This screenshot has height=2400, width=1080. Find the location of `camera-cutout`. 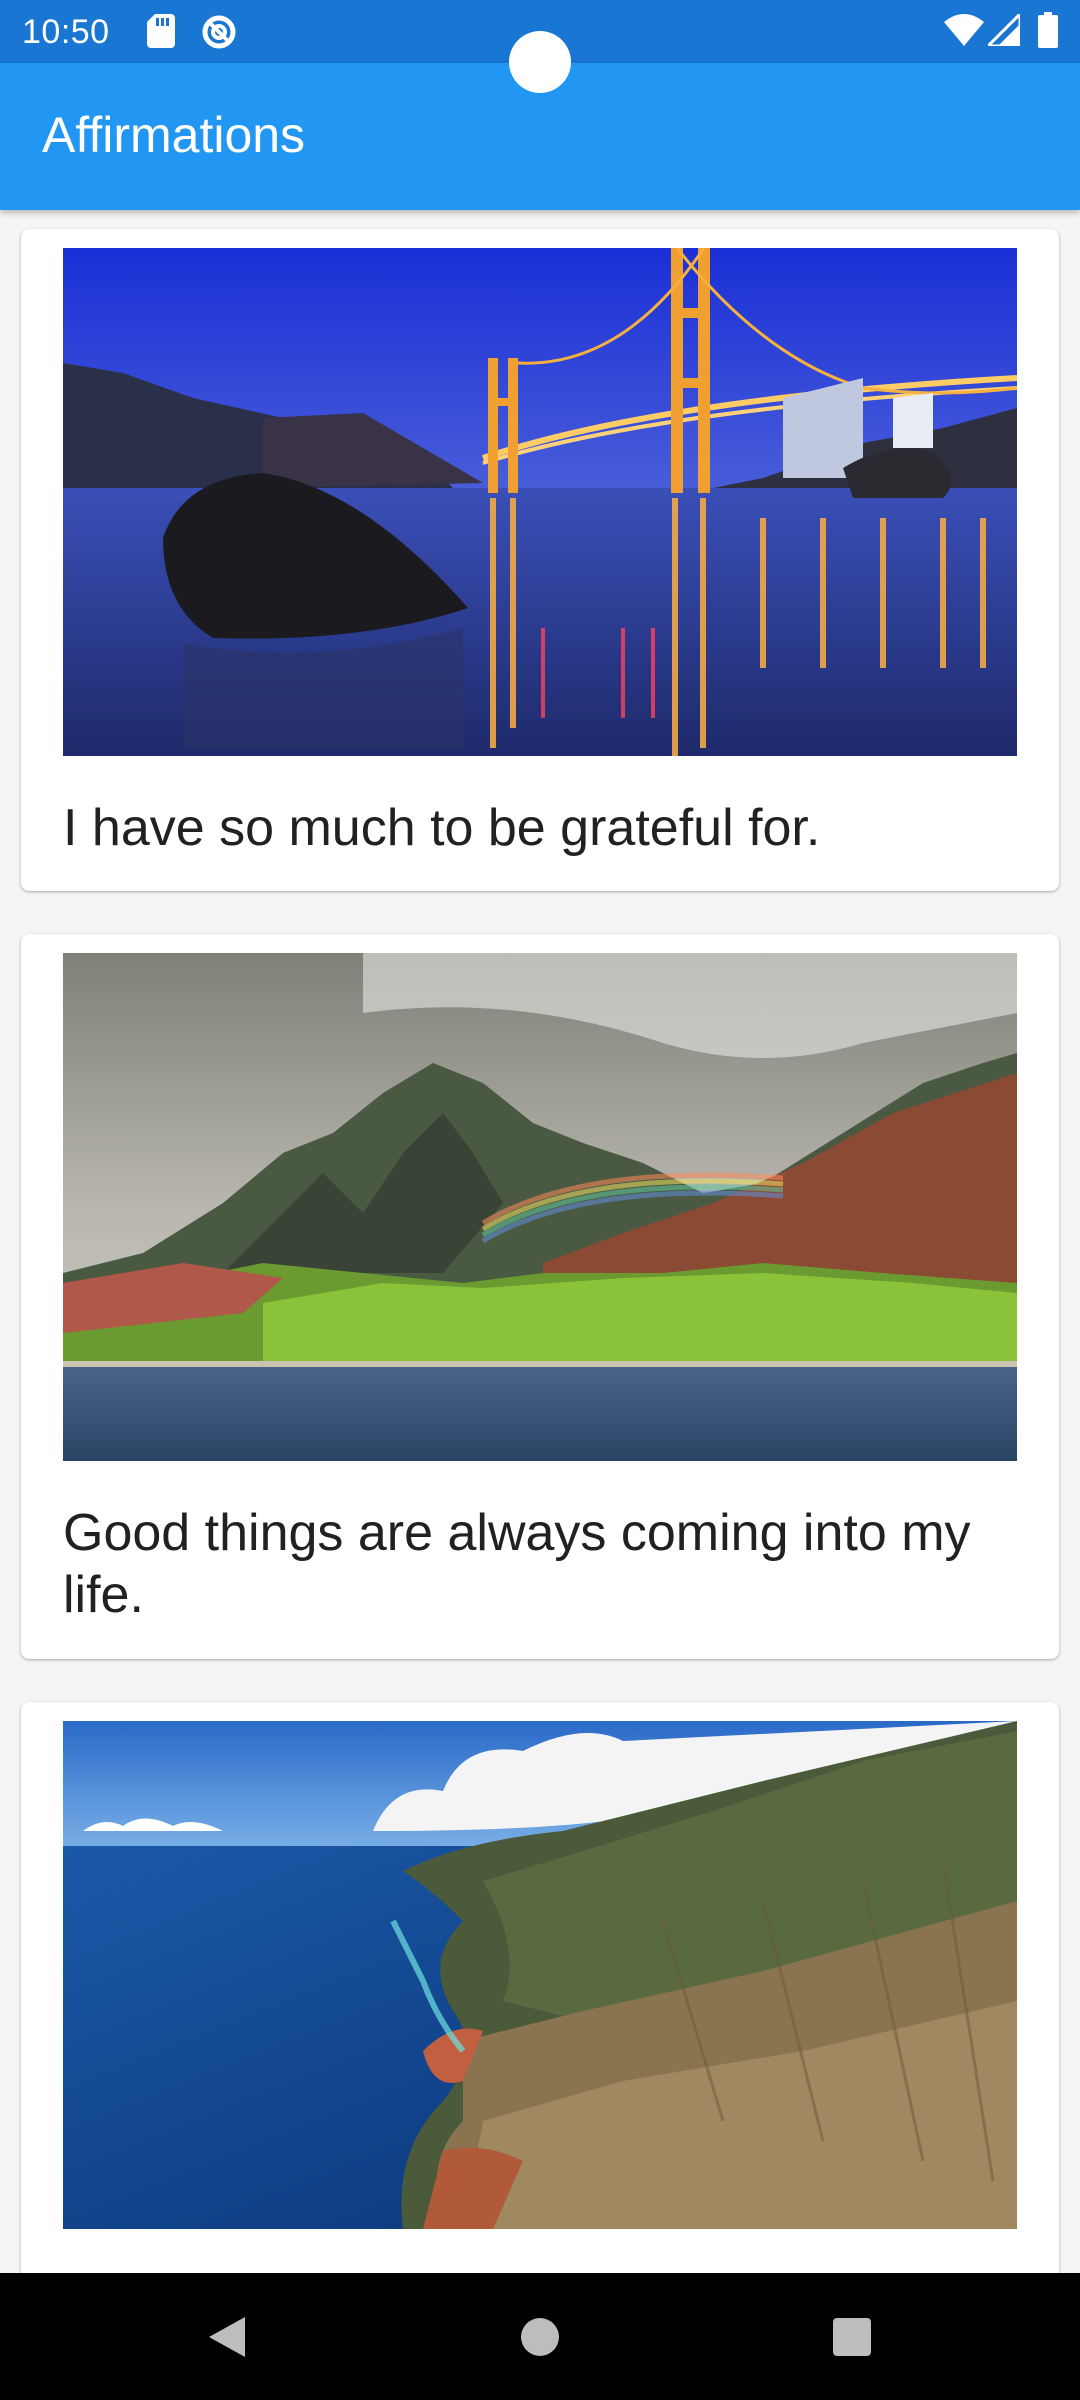

camera-cutout is located at coordinates (540, 62).